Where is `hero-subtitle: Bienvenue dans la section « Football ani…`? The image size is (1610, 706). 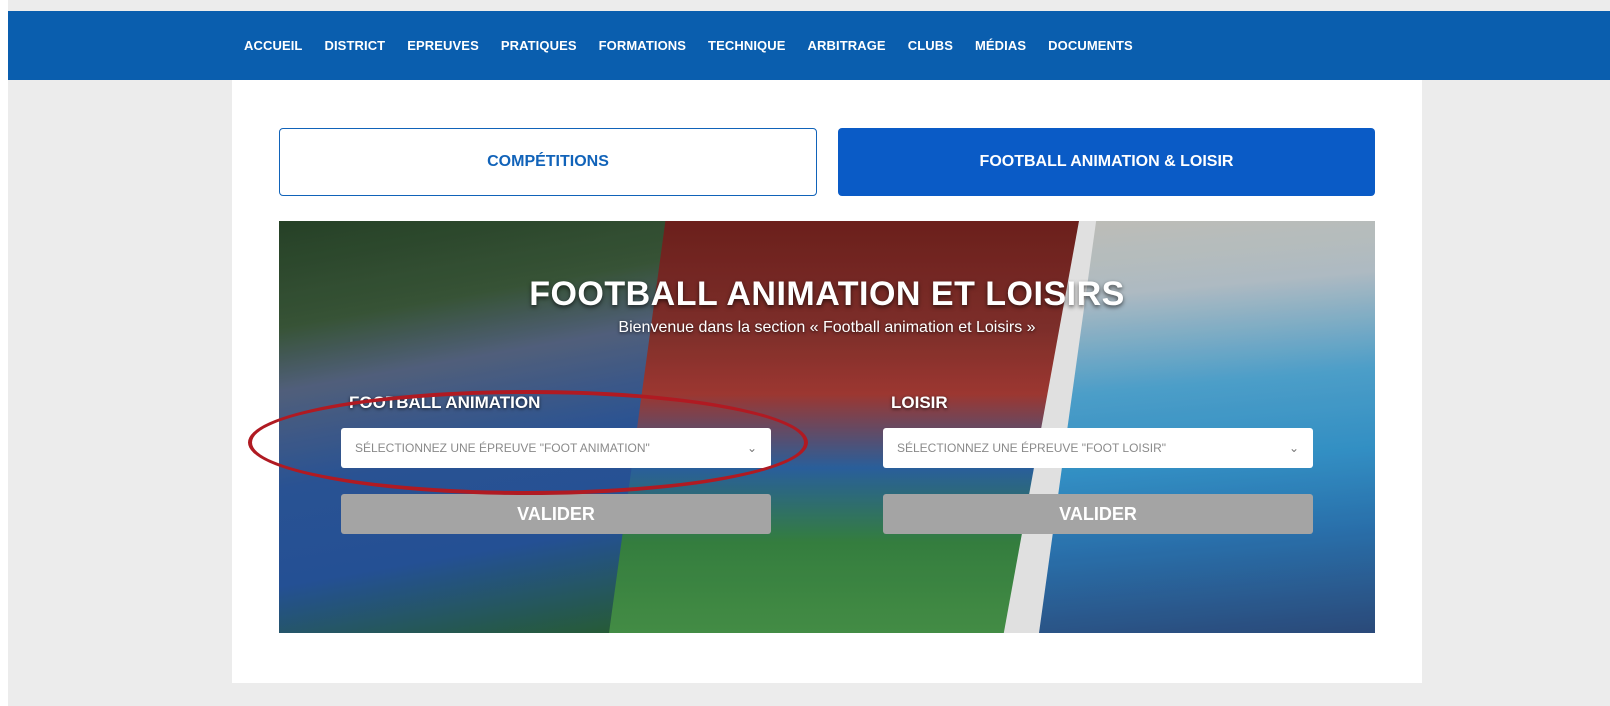
hero-subtitle: Bienvenue dans la section « Football ani… is located at coordinates (827, 327).